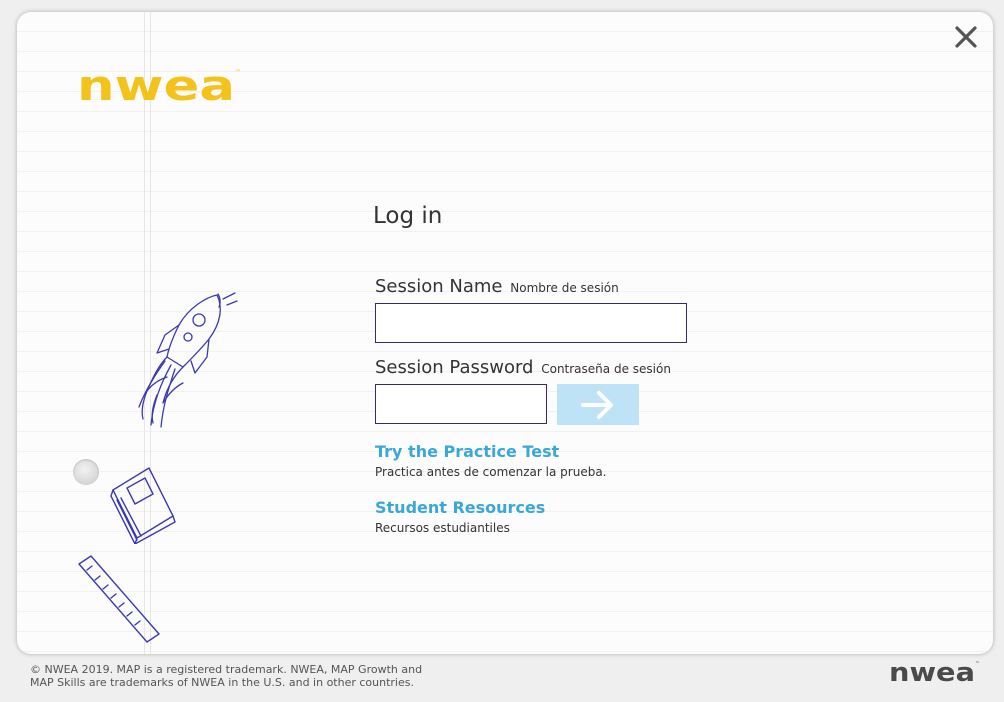 This screenshot has width=1004, height=702. I want to click on student-resources-link: Student Resources, so click(460, 507).